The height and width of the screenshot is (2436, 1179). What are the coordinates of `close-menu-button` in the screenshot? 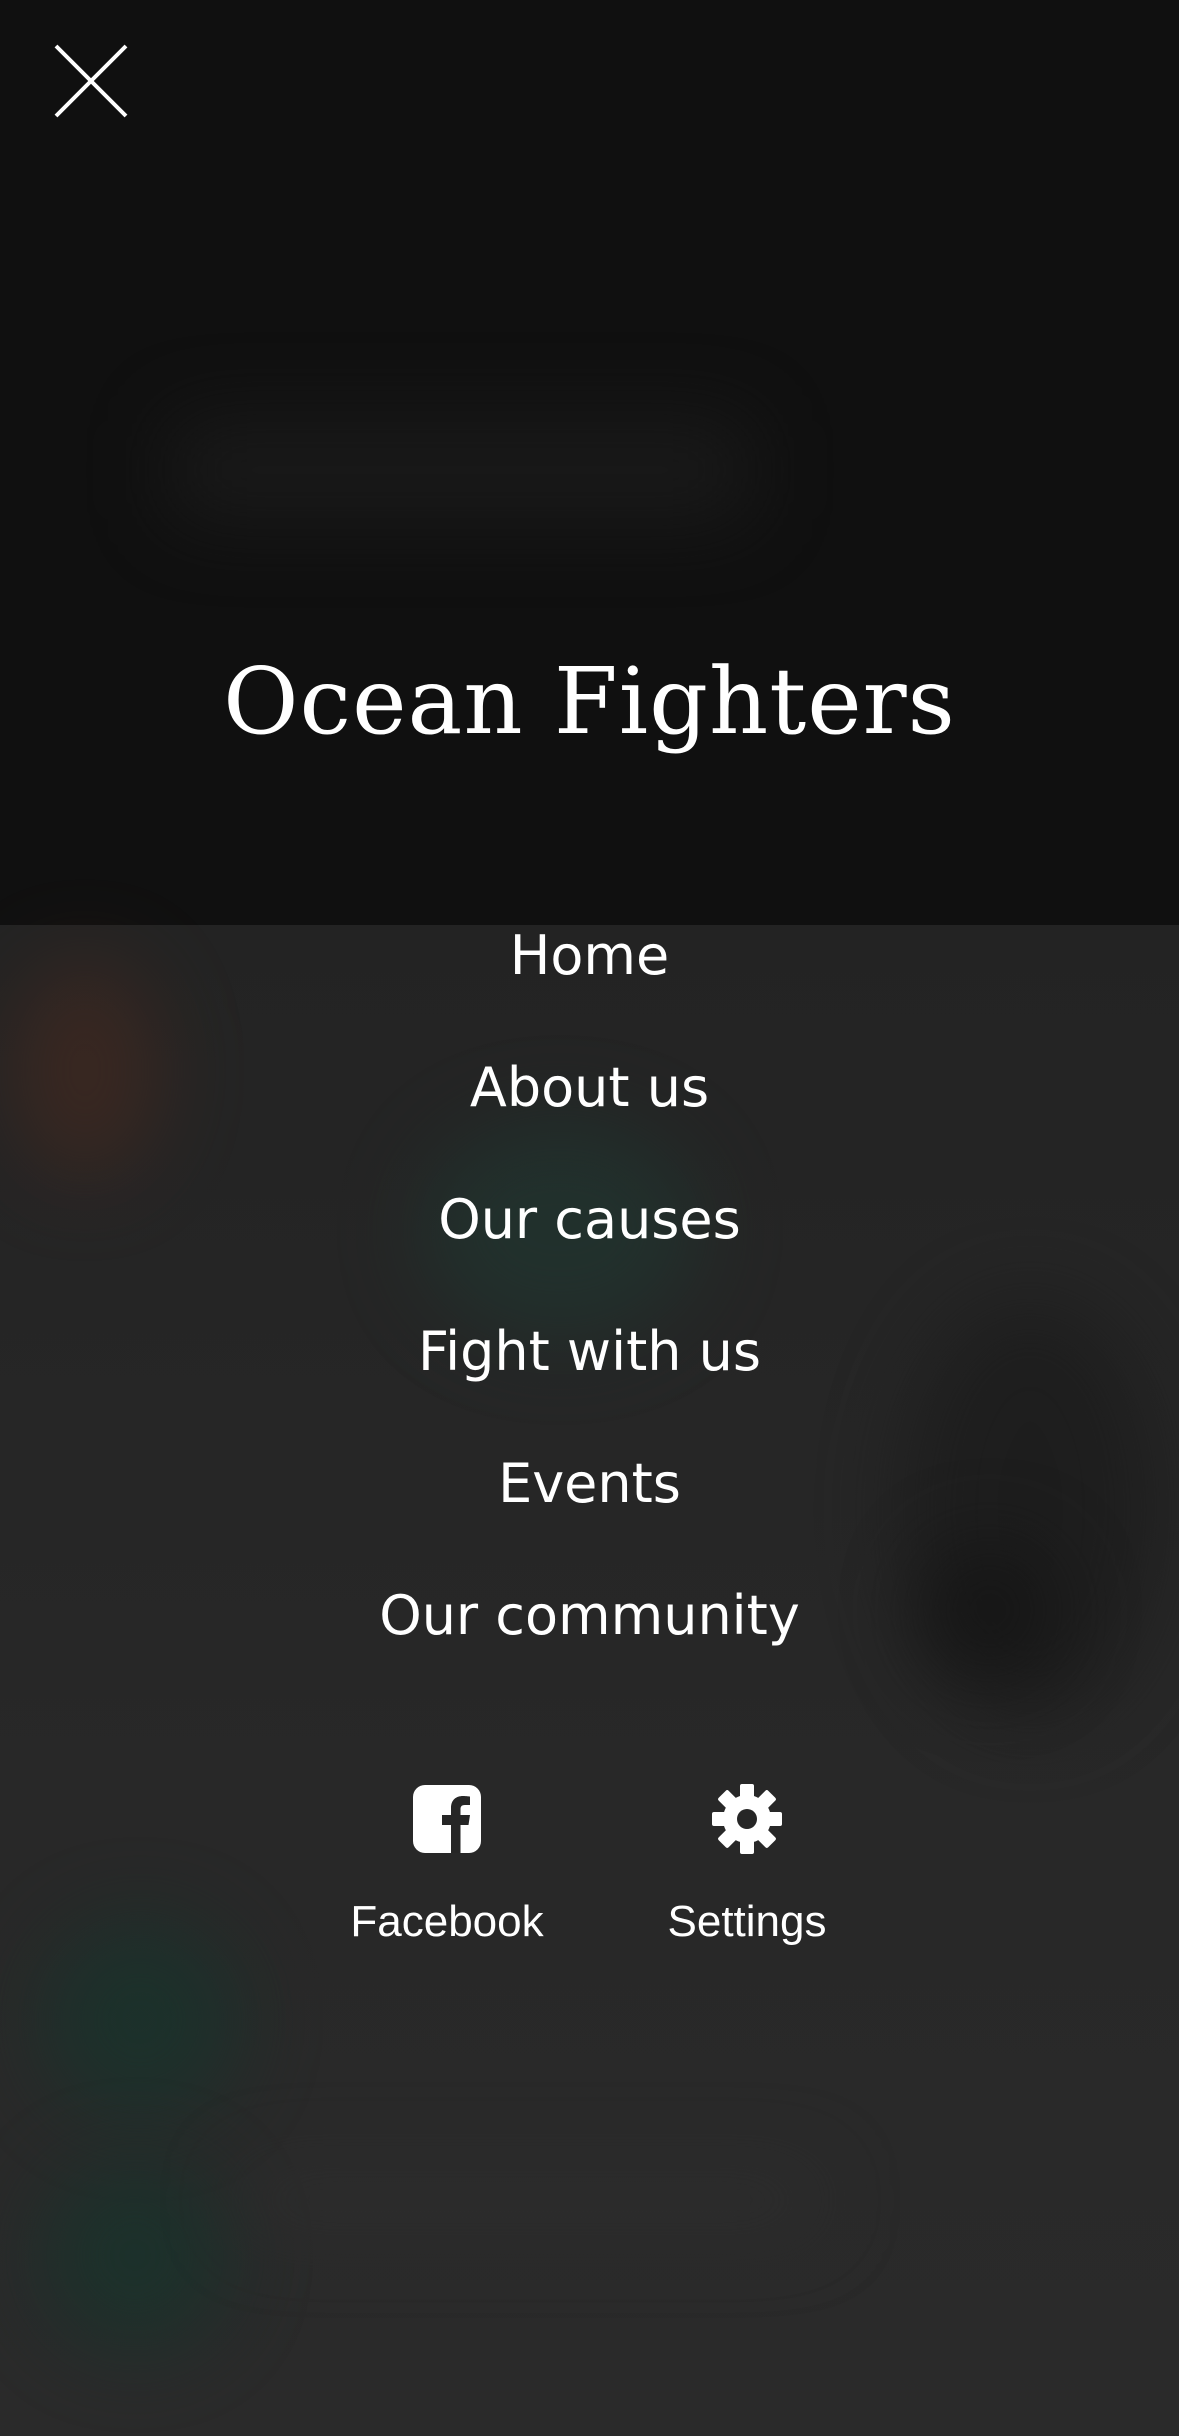 It's located at (91, 81).